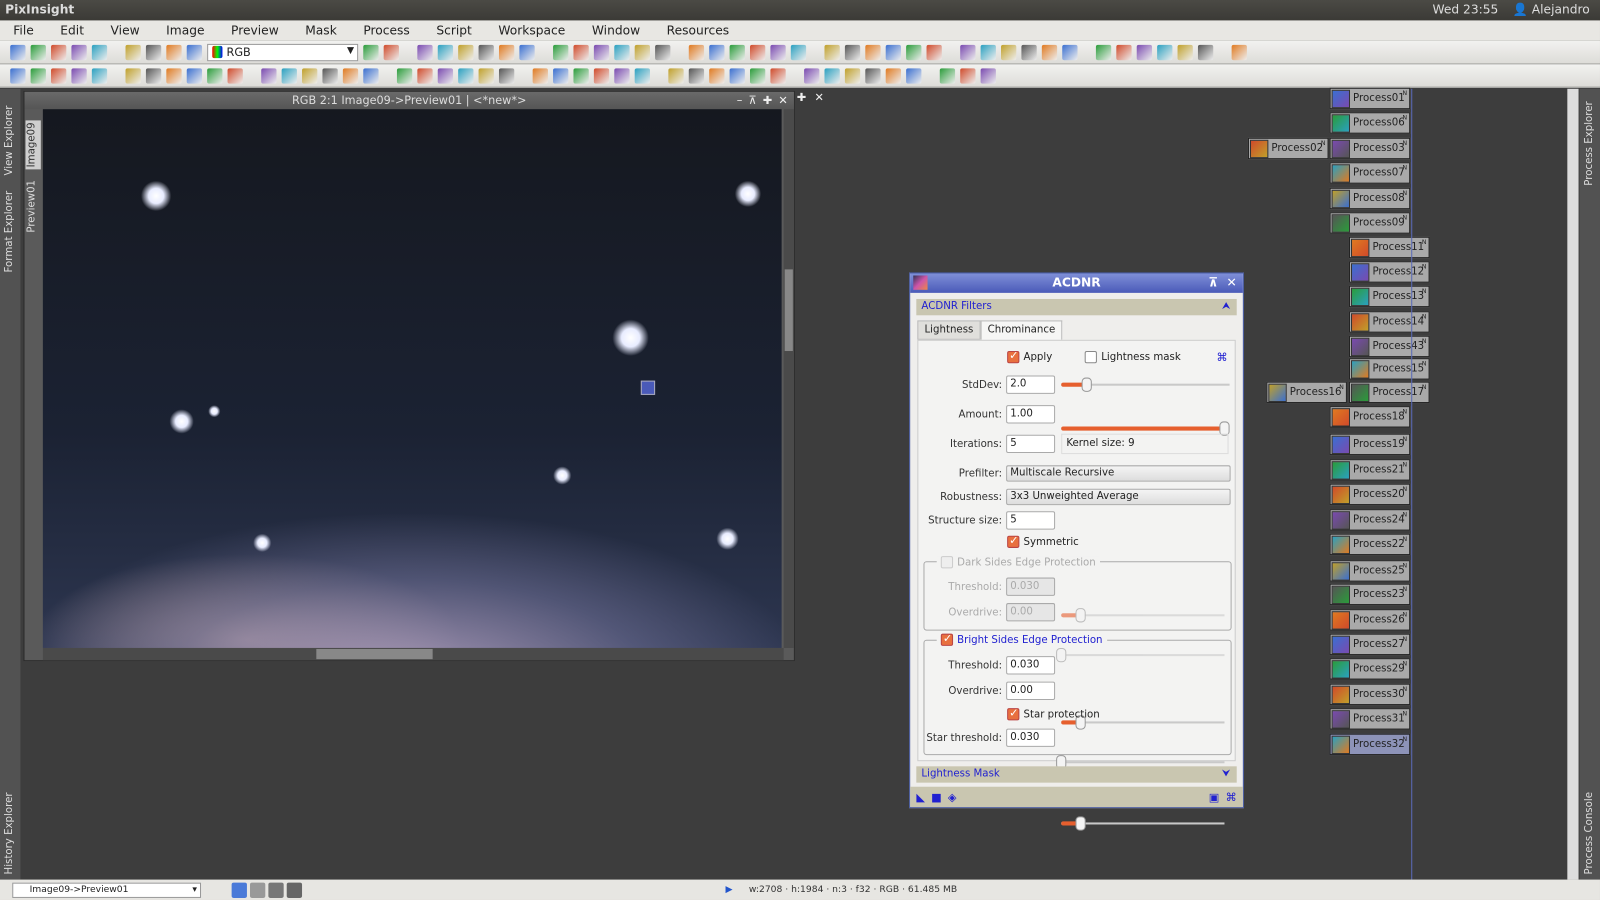 Image resolution: width=1600 pixels, height=900 pixels. What do you see at coordinates (283, 52) in the screenshot?
I see `color-space-select: RGB ▼` at bounding box center [283, 52].